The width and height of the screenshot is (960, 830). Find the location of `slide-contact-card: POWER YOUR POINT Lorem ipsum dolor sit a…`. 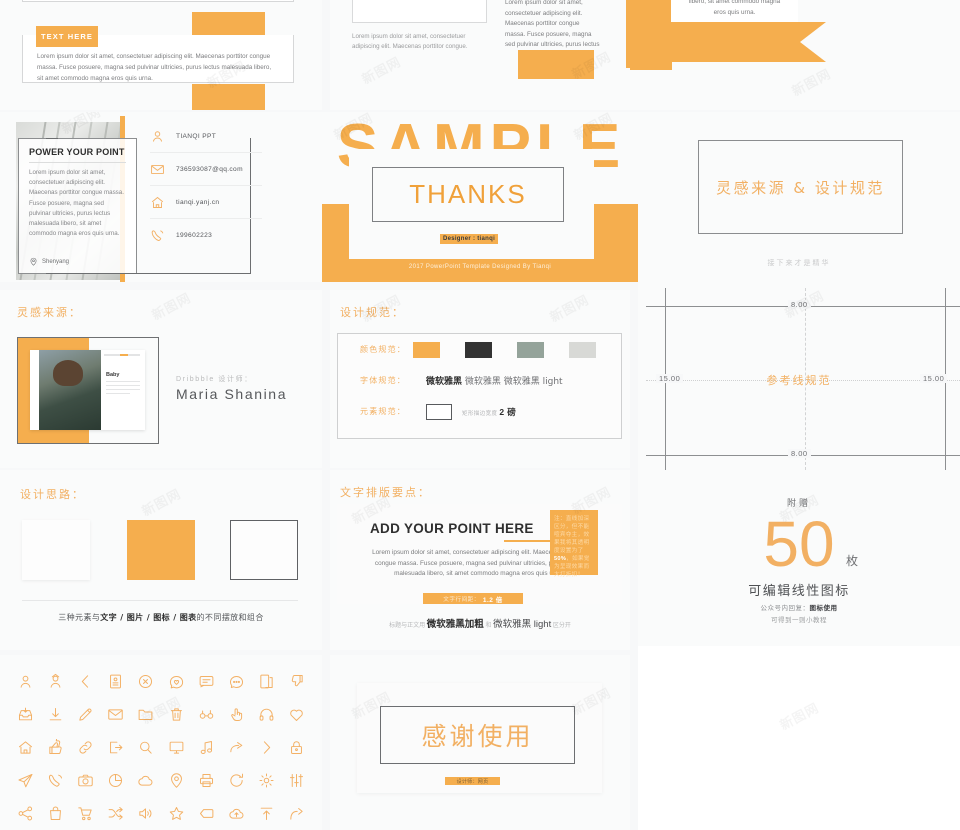

slide-contact-card: POWER YOUR POINT Lorem ipsum dolor sit a… is located at coordinates (161, 197).